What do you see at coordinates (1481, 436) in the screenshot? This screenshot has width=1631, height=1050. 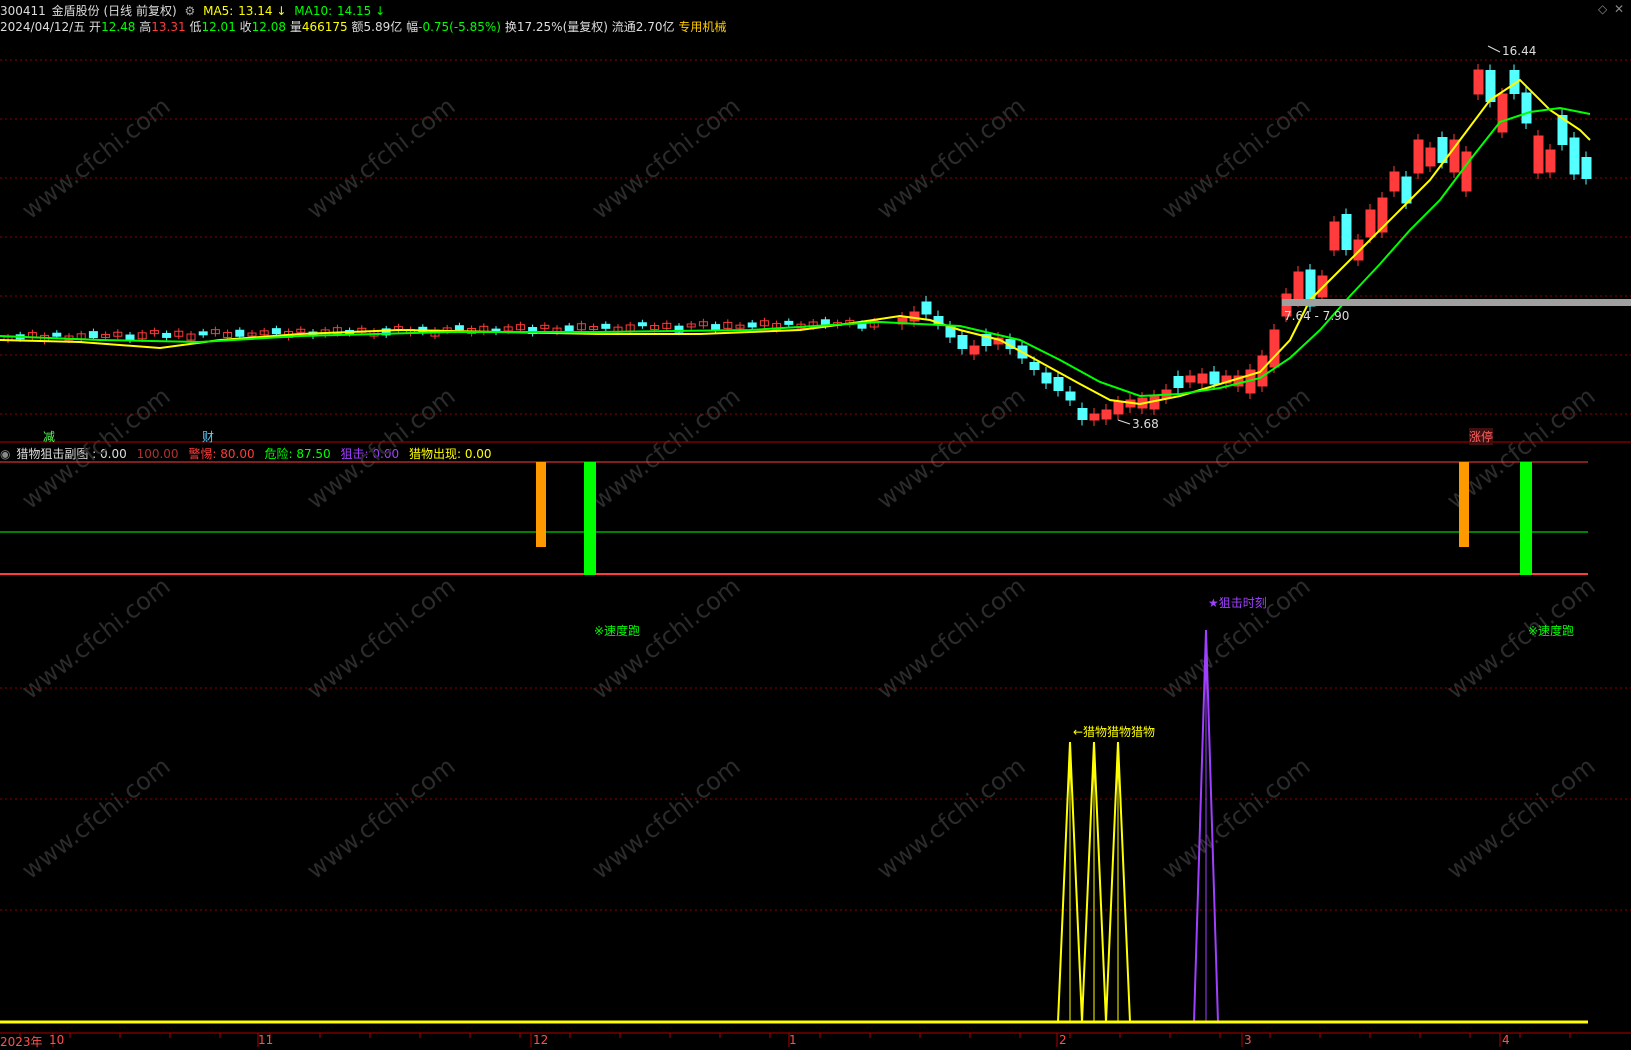 I see `marker-limit-up: 涨停` at bounding box center [1481, 436].